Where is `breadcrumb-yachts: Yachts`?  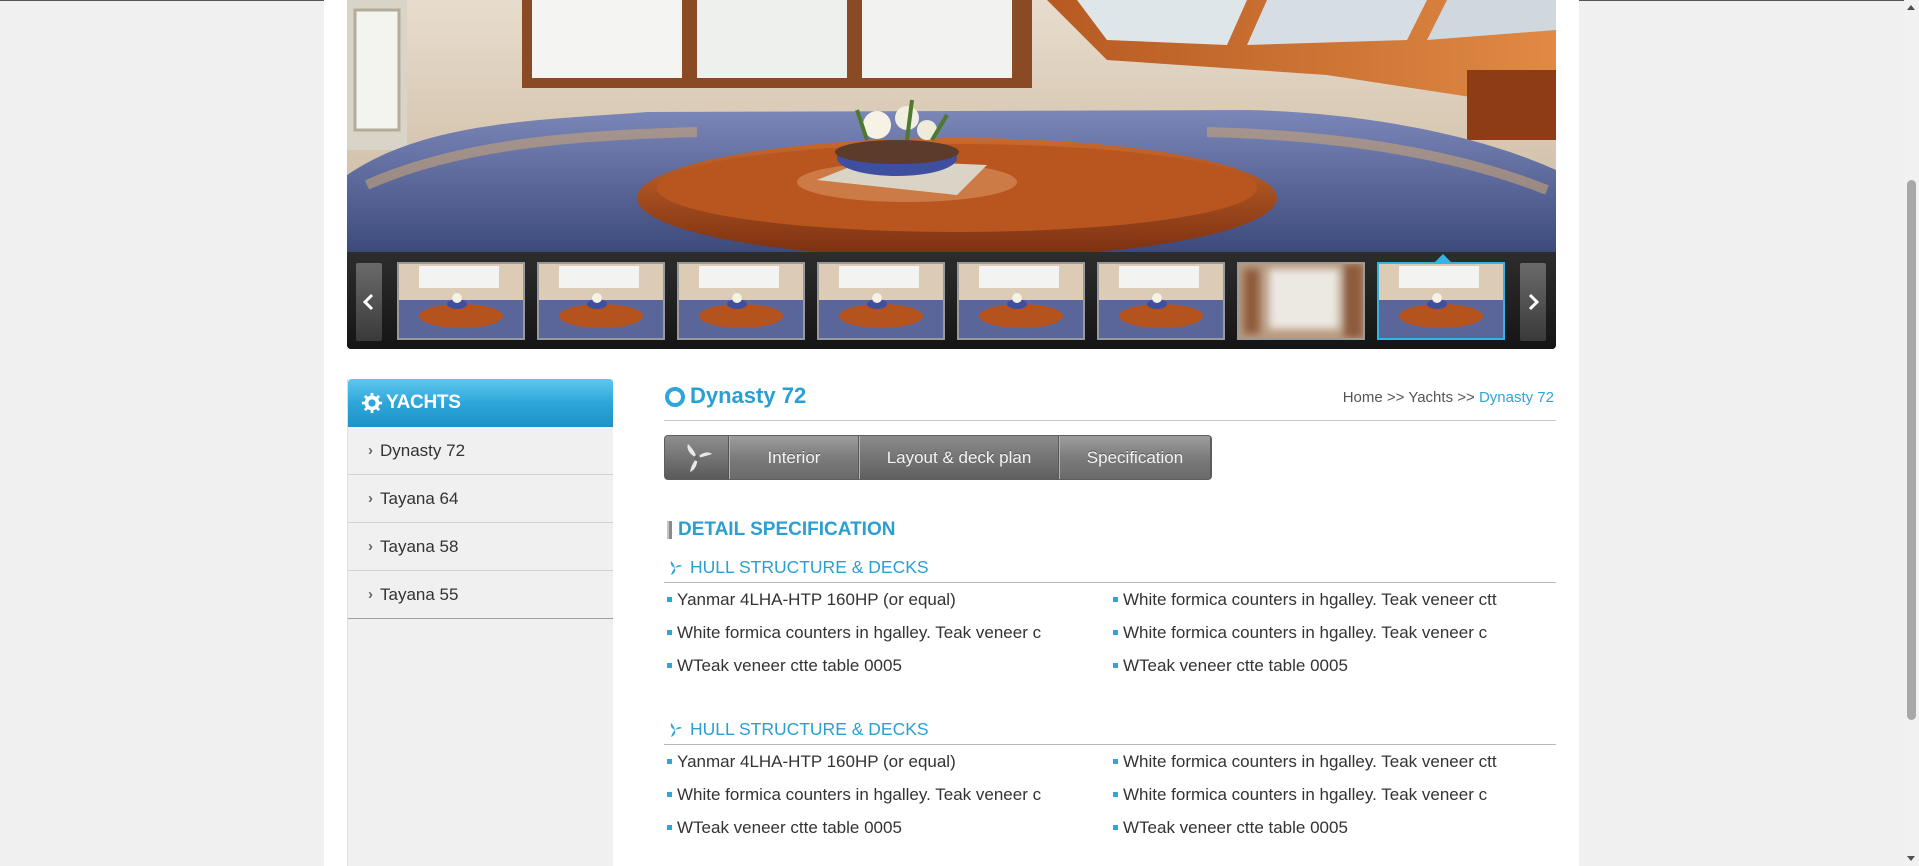 breadcrumb-yachts: Yachts is located at coordinates (1430, 397).